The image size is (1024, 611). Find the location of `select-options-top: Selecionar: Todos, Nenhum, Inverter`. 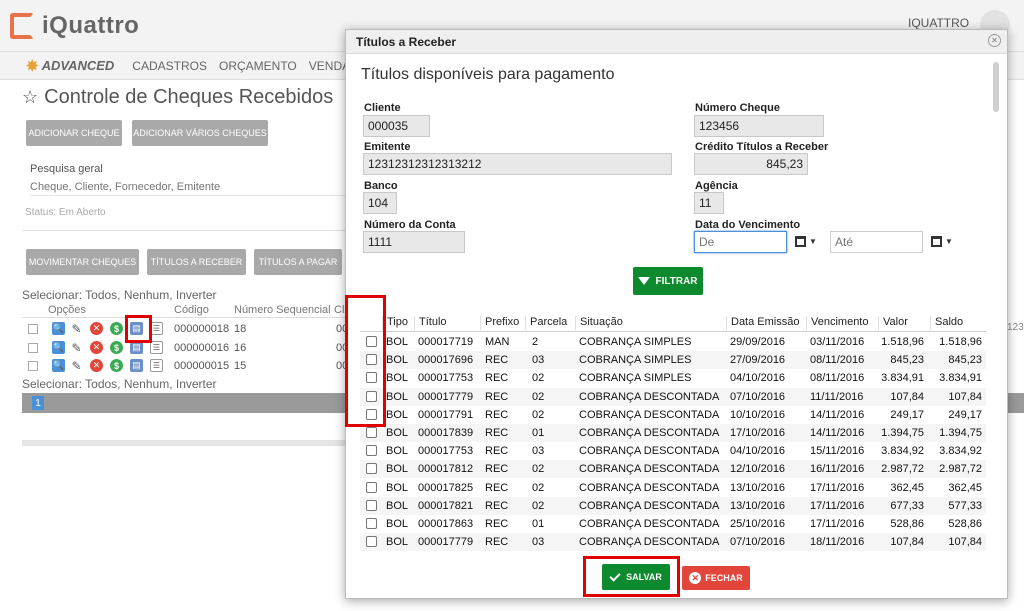

select-options-top: Selecionar: Todos, Nenhum, Inverter is located at coordinates (119, 295).